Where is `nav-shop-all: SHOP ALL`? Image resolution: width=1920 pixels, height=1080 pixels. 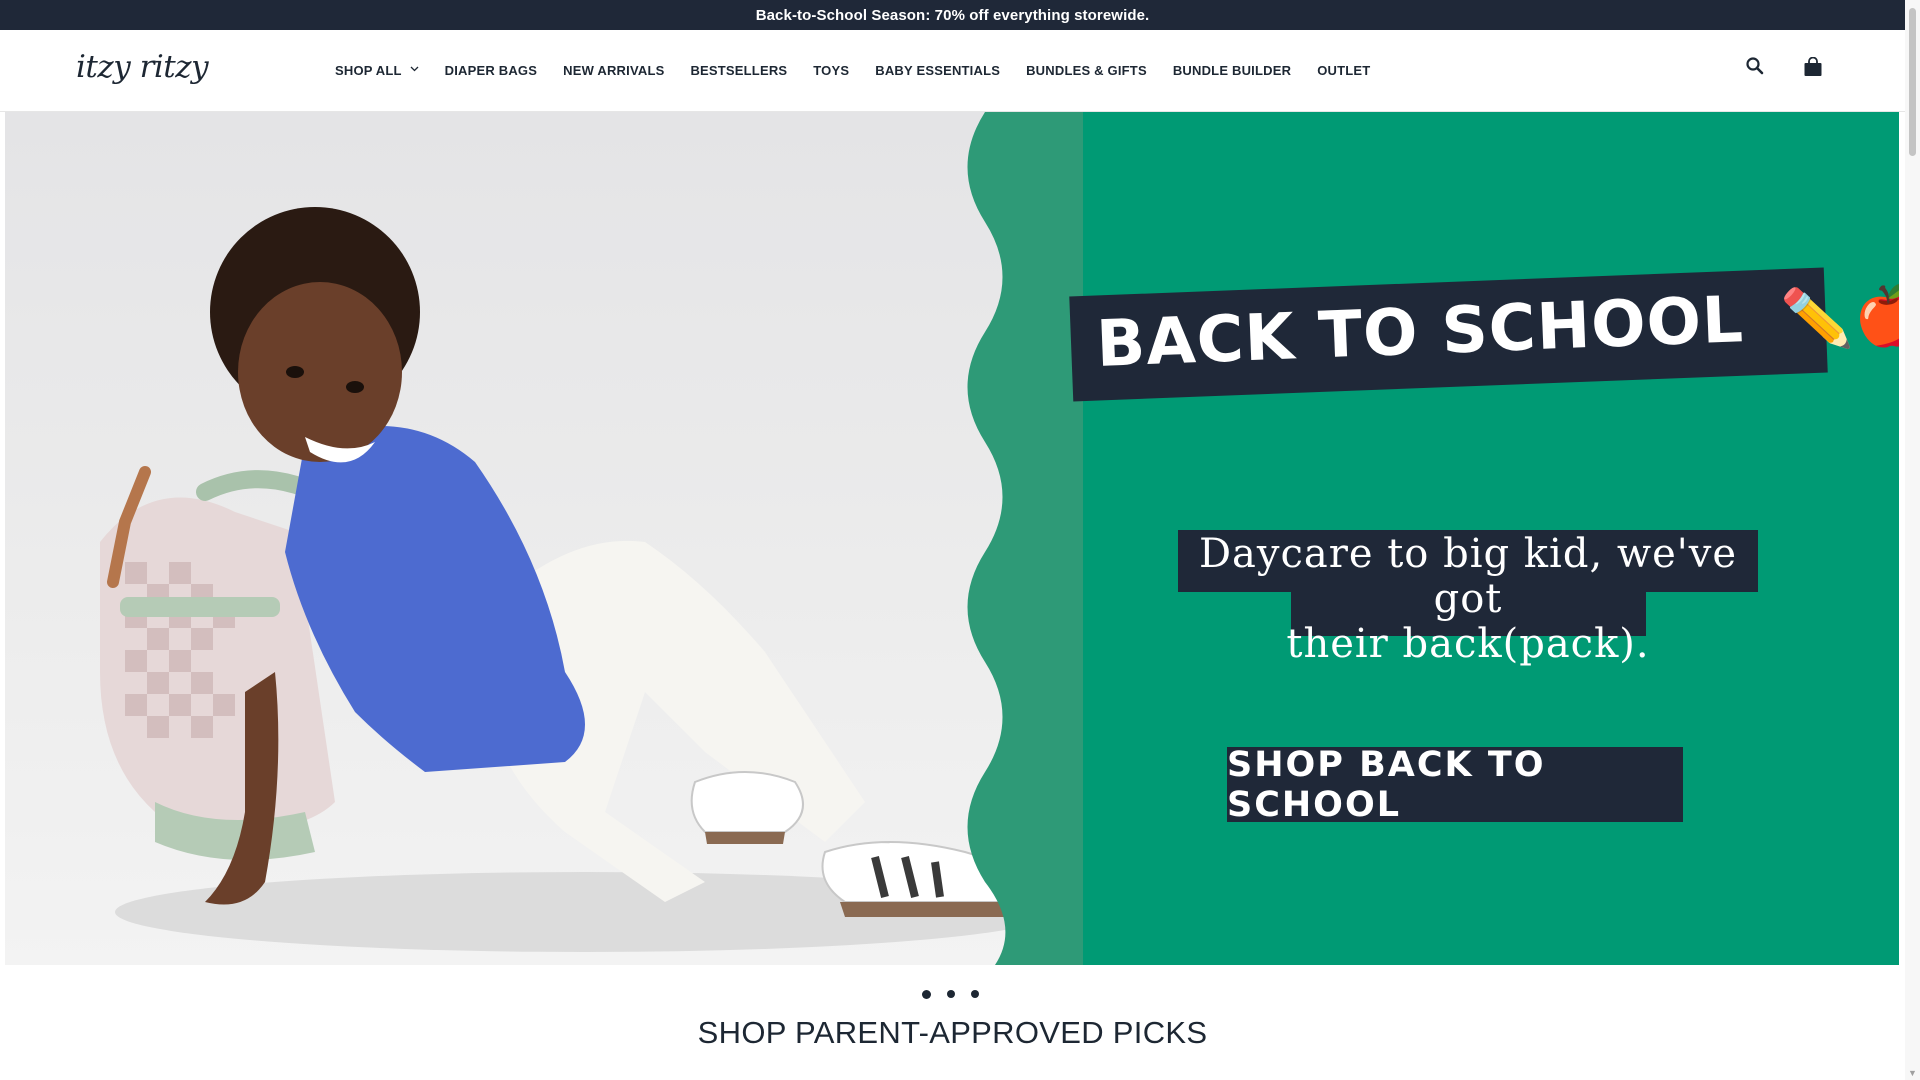
nav-shop-all: SHOP ALL is located at coordinates (377, 70).